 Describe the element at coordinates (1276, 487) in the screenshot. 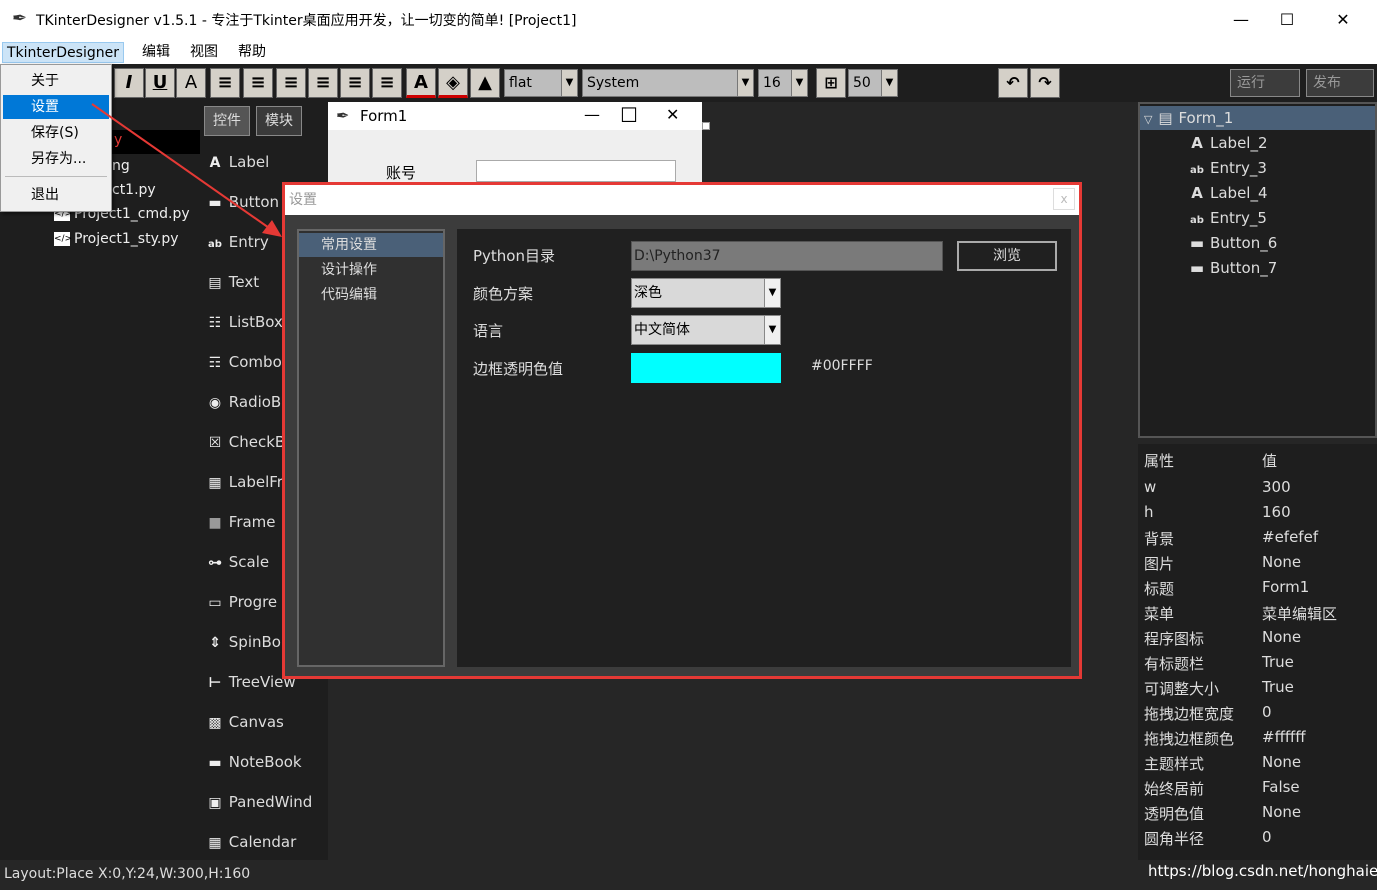

I see `property-value: 300` at that location.